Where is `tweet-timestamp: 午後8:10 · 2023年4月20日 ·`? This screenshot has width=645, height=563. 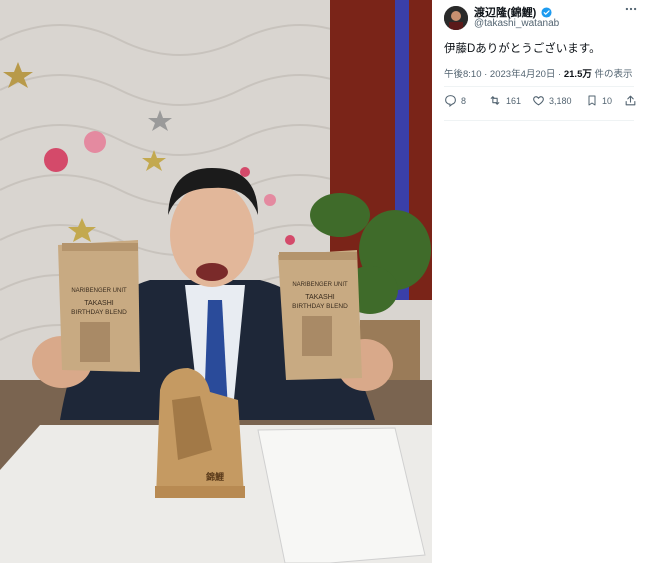
tweet-timestamp: 午後8:10 · 2023年4月20日 · is located at coordinates (504, 74).